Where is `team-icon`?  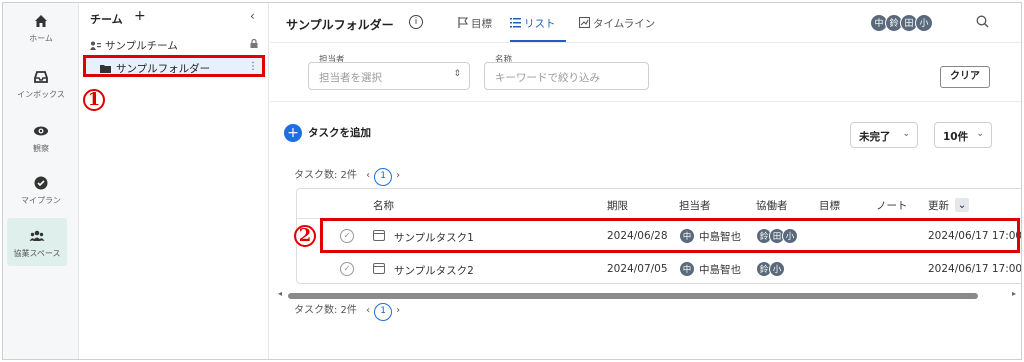 team-icon is located at coordinates (37, 235).